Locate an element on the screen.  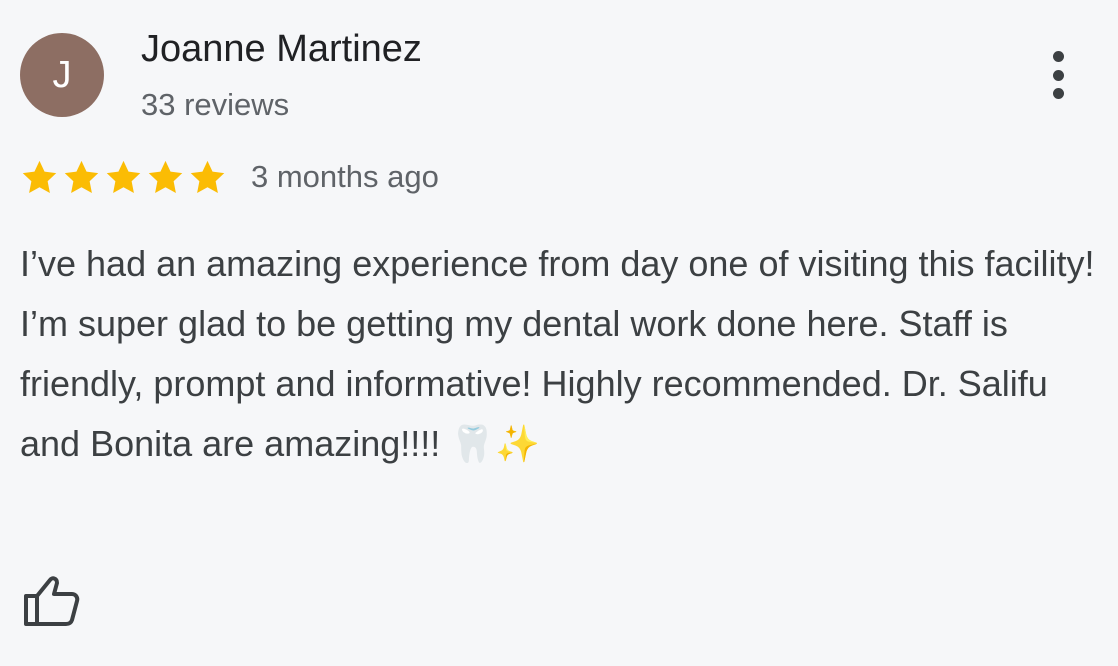
author-name: Joanne Martinez is located at coordinates (281, 49).